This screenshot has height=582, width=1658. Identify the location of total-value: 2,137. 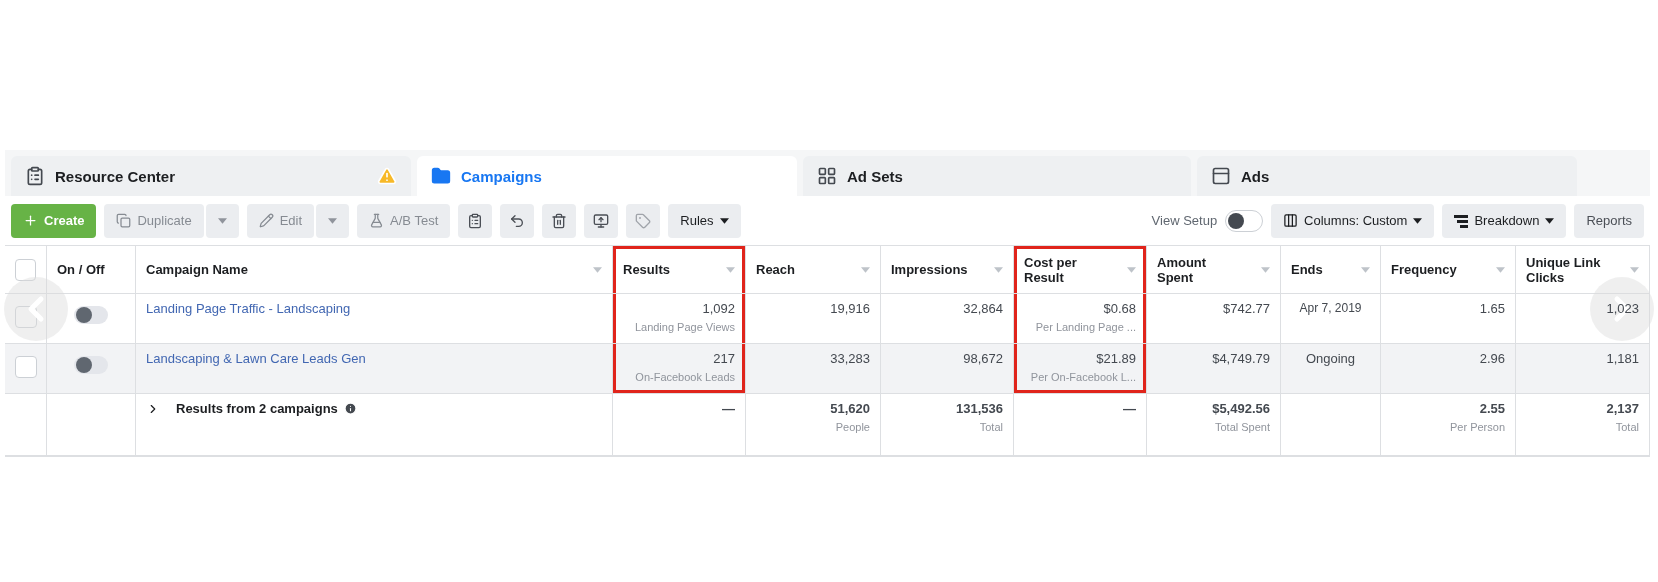
(1622, 408).